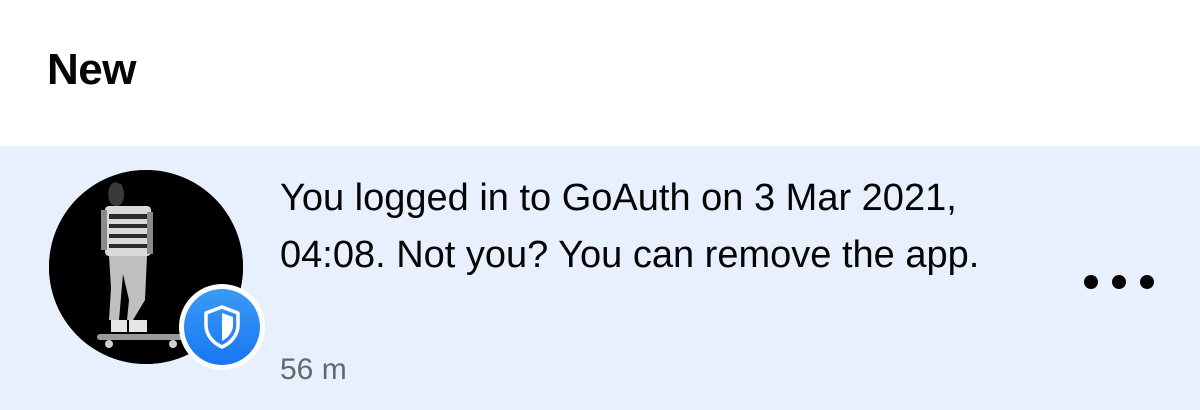  Describe the element at coordinates (313, 369) in the screenshot. I see `notification-time: 56 m` at that location.